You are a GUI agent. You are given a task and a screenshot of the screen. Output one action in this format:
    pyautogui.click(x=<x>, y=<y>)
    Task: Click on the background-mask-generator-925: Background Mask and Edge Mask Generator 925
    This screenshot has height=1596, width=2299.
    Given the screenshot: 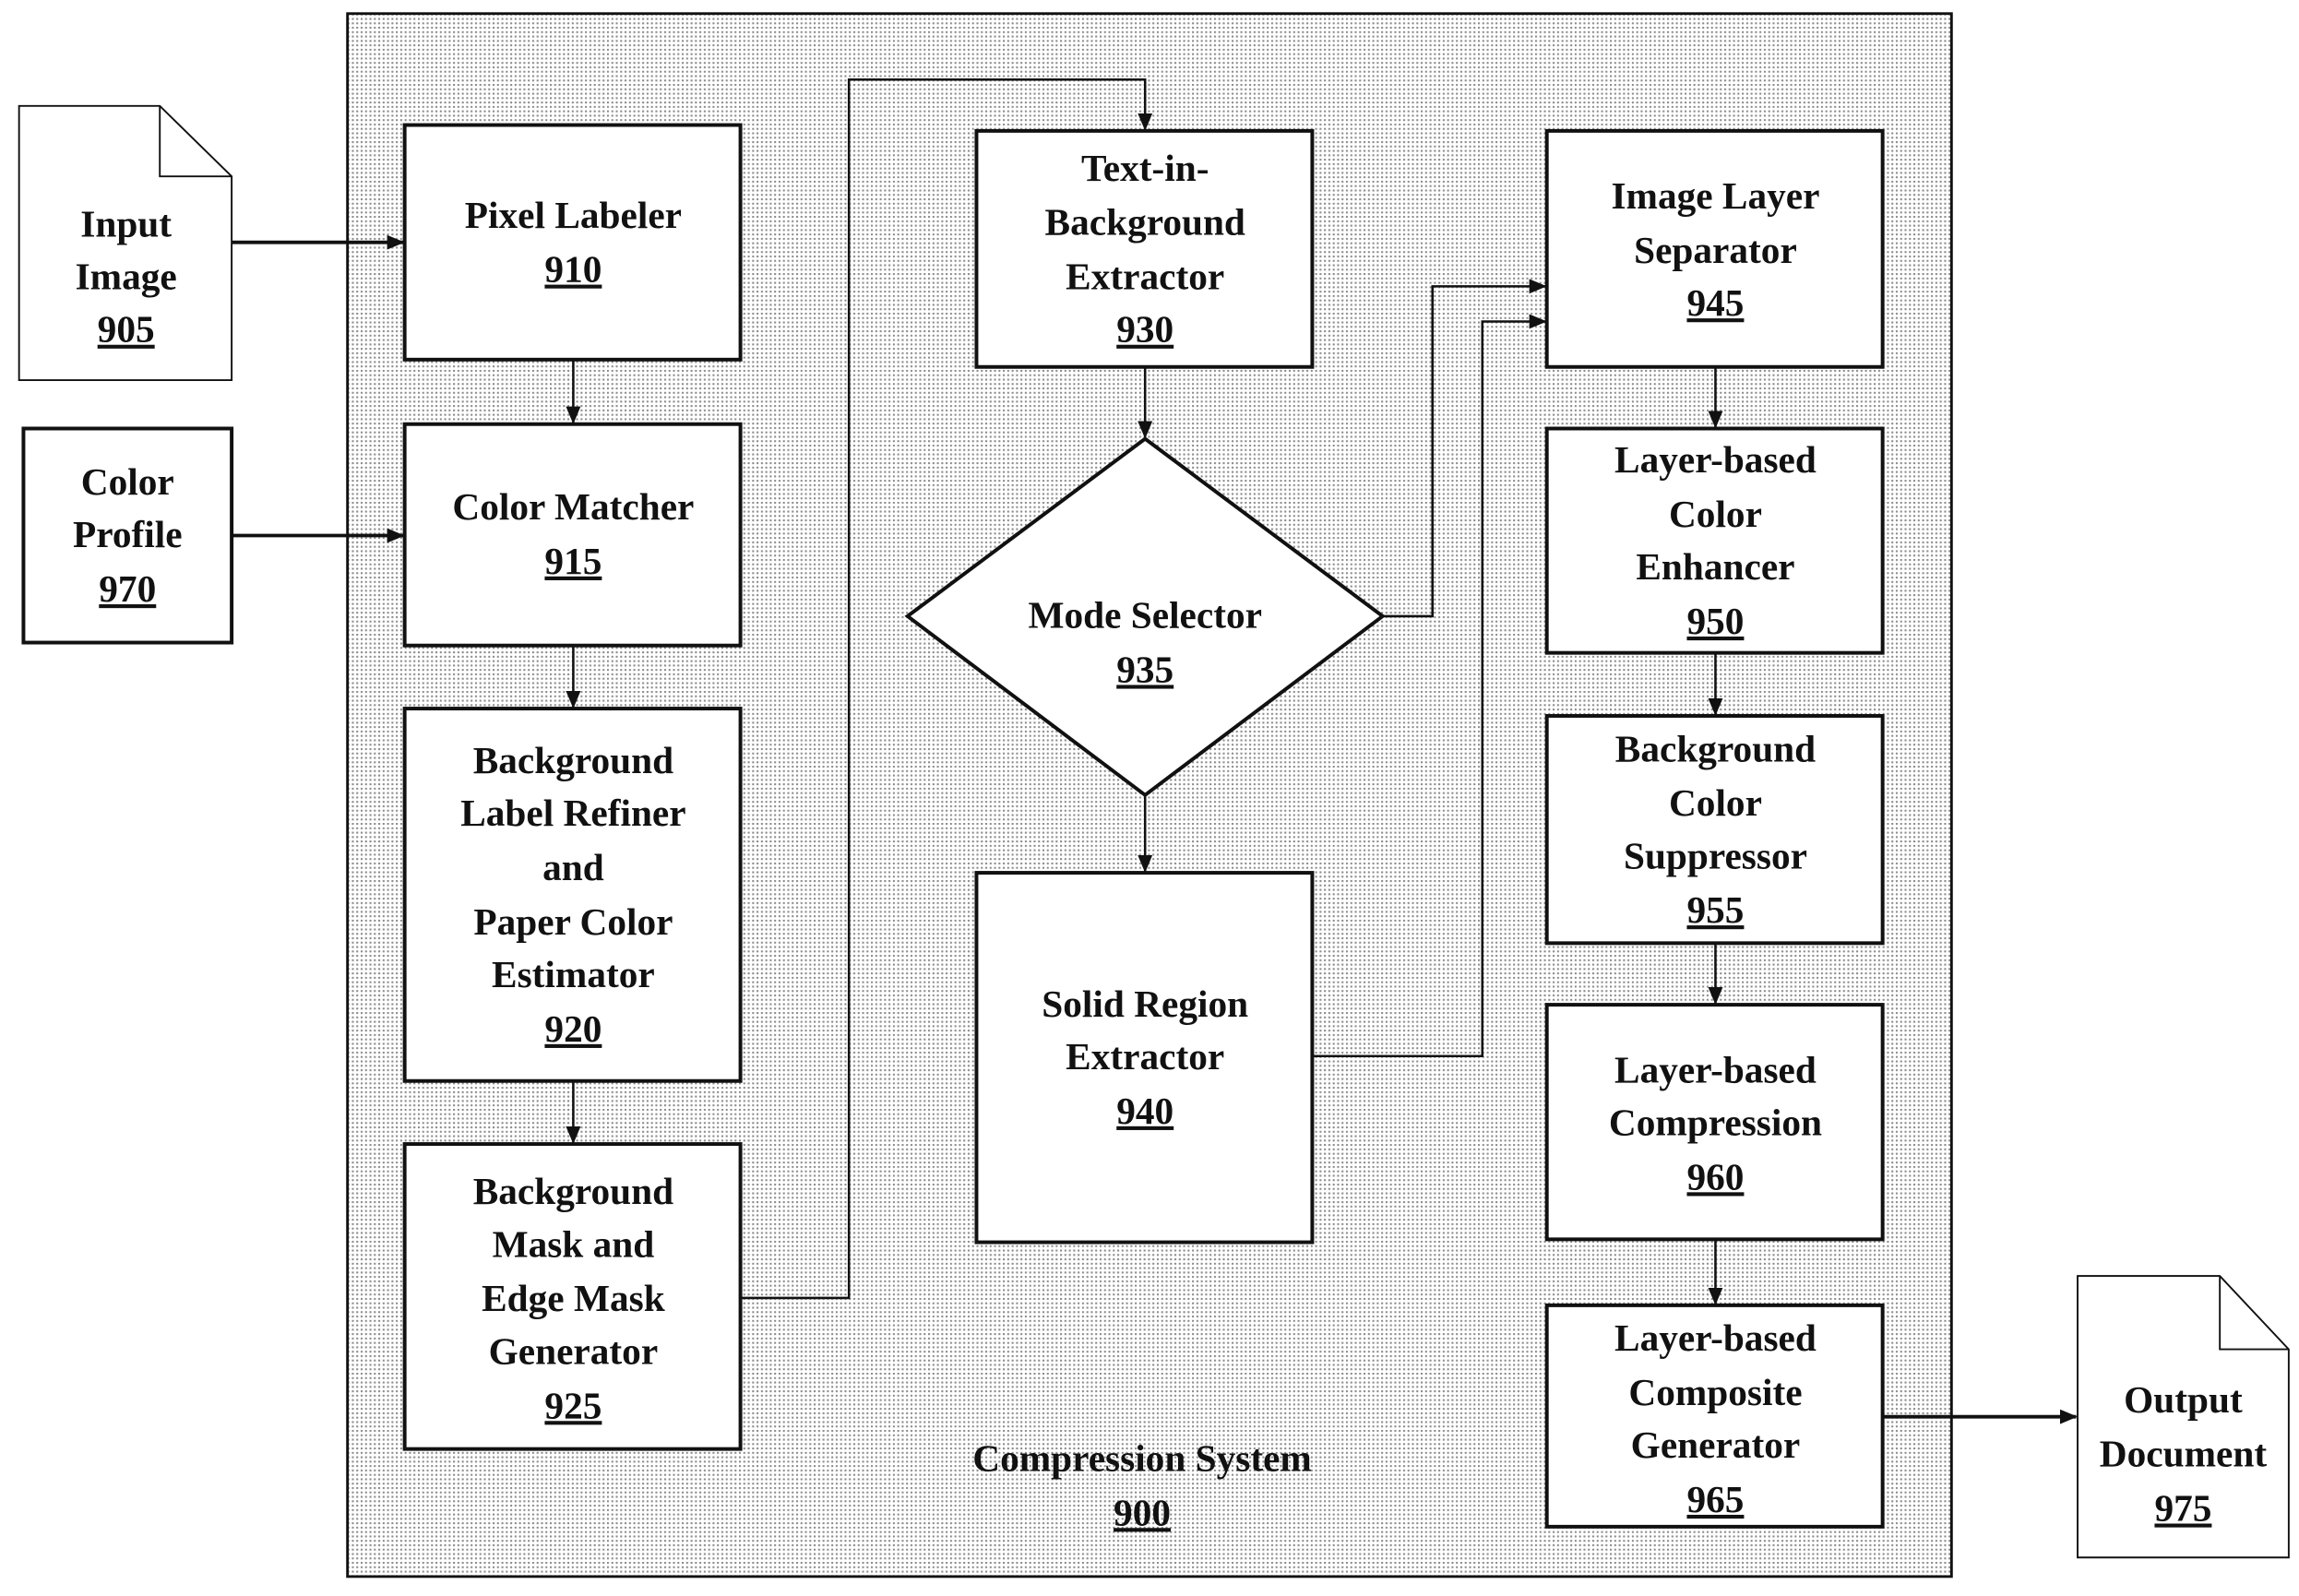 What is the action you would take?
    pyautogui.click(x=572, y=1296)
    